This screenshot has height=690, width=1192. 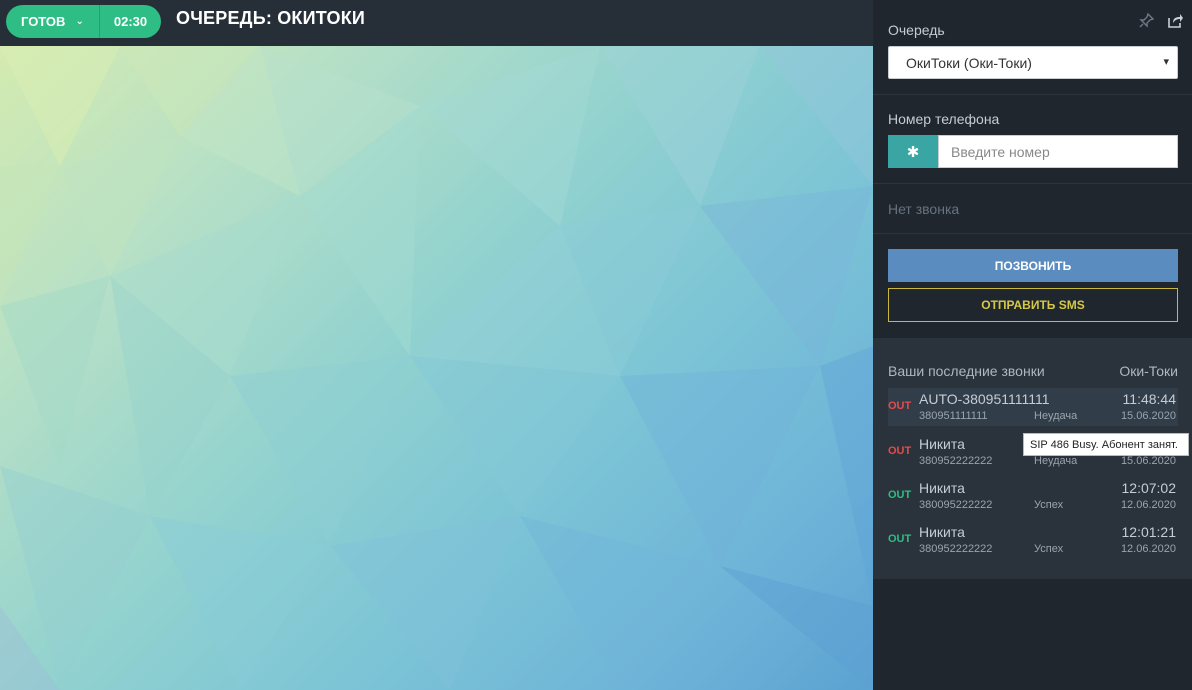 I want to click on page-title: ОЧЕРЕДЬ: ОКИТОКИ, so click(x=271, y=18).